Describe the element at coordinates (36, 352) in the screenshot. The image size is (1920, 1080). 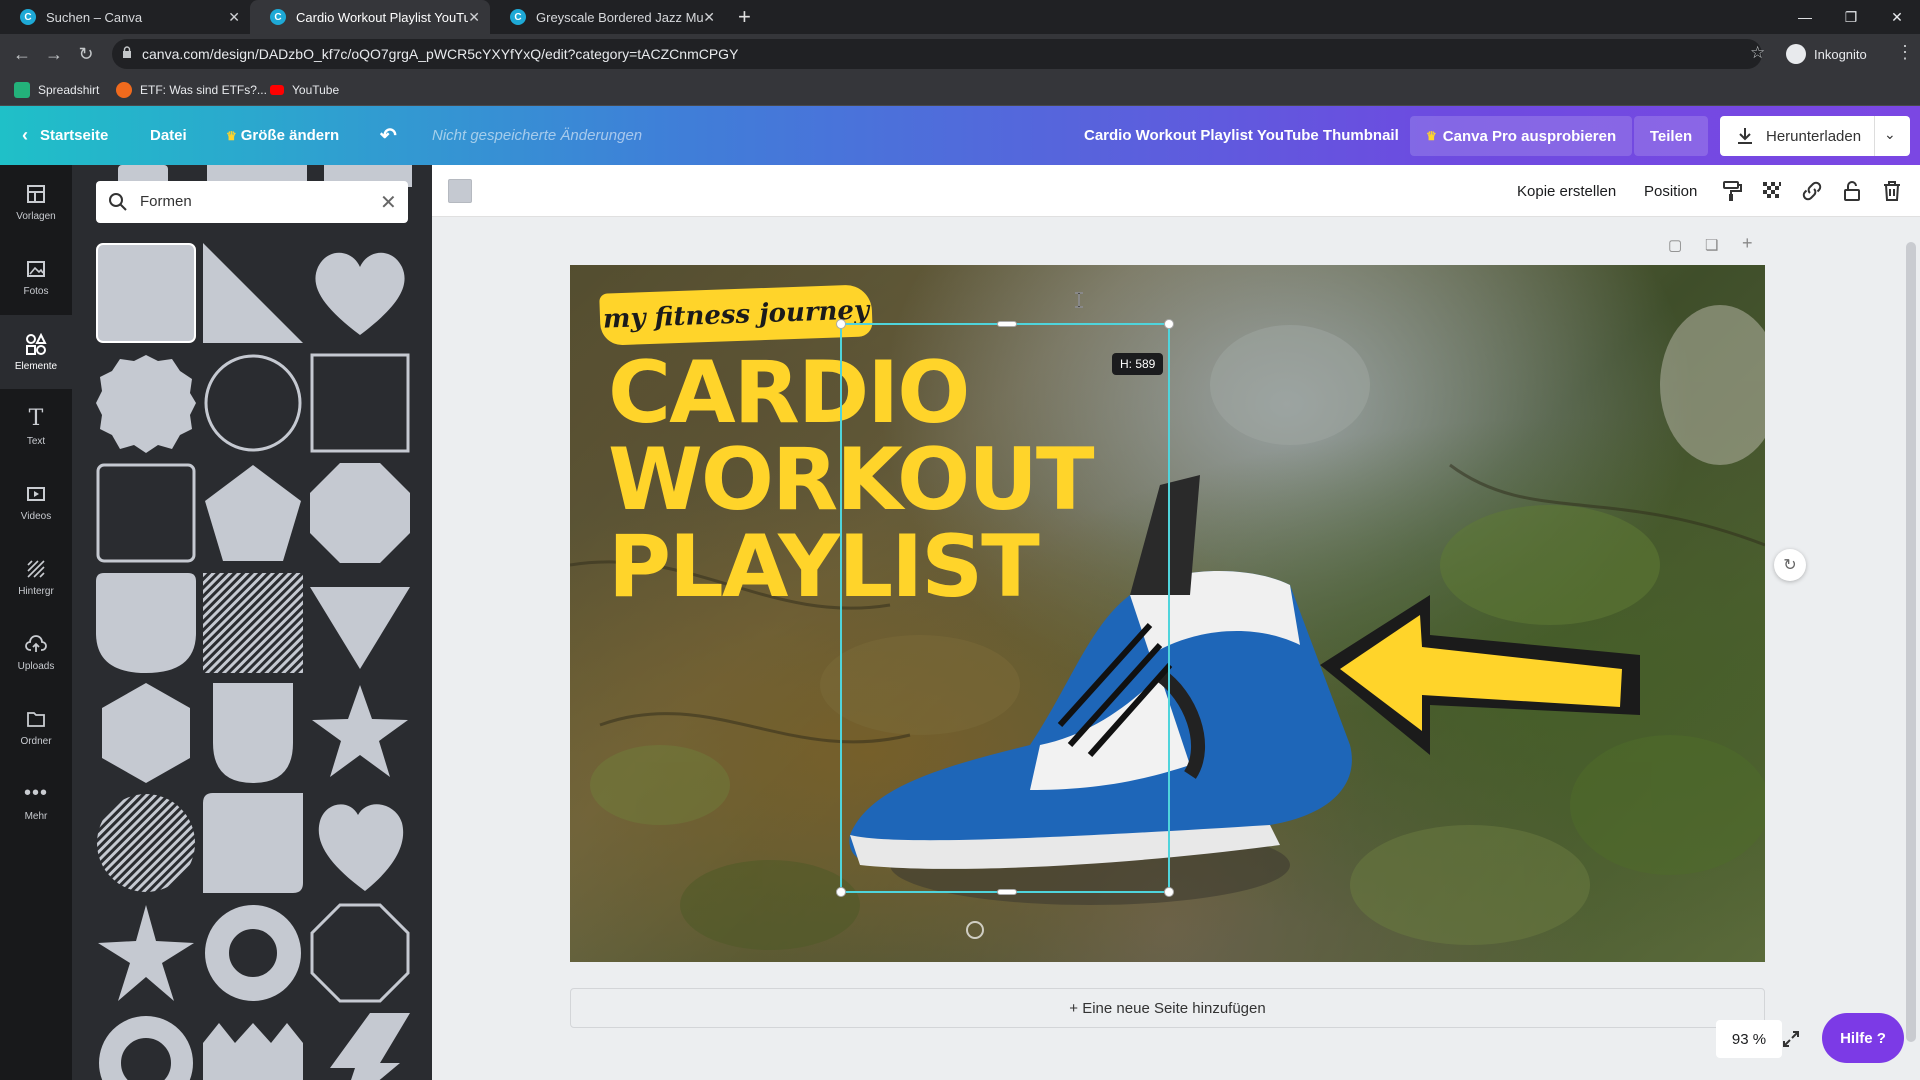
I see `rail-item-elements: Elemente` at that location.